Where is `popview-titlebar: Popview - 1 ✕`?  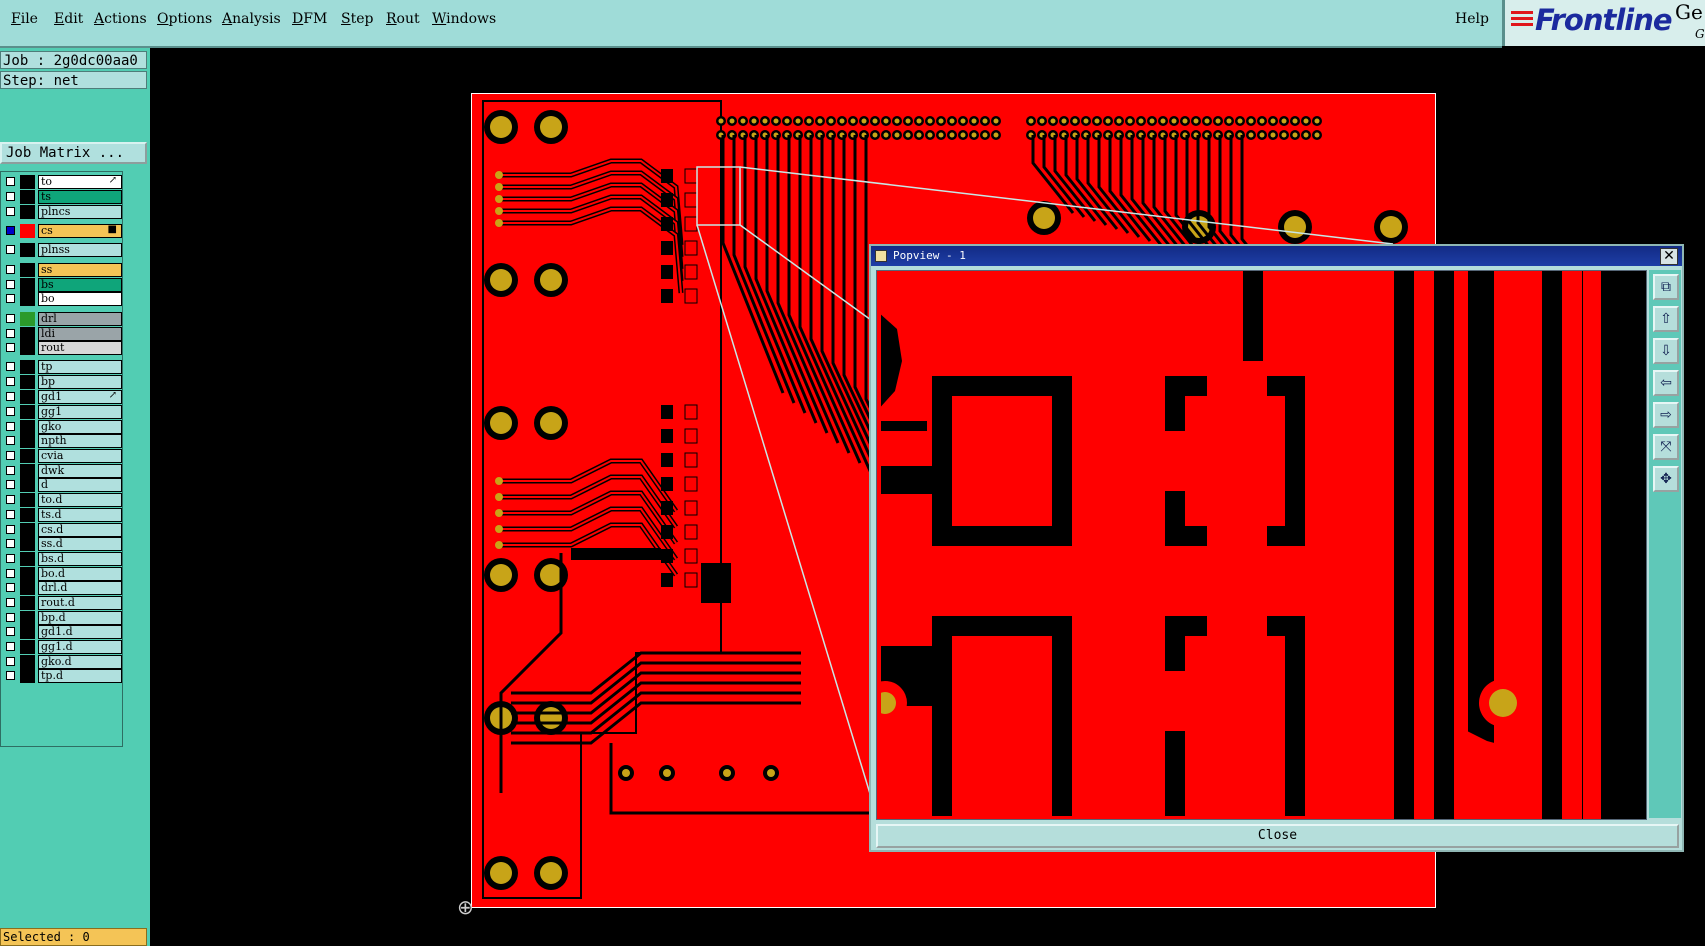 popview-titlebar: Popview - 1 ✕ is located at coordinates (1276, 256).